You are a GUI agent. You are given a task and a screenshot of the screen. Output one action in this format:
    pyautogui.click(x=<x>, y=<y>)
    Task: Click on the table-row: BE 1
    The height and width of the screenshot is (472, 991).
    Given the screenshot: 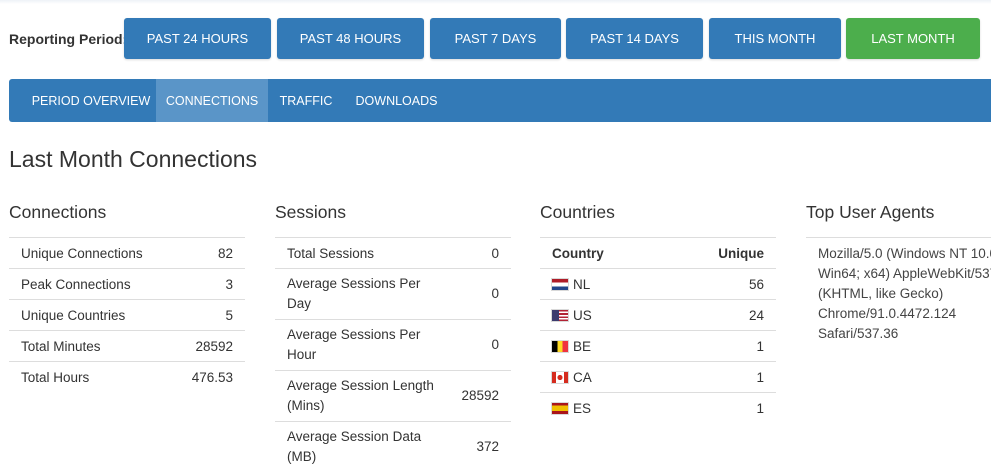 What is the action you would take?
    pyautogui.click(x=658, y=346)
    